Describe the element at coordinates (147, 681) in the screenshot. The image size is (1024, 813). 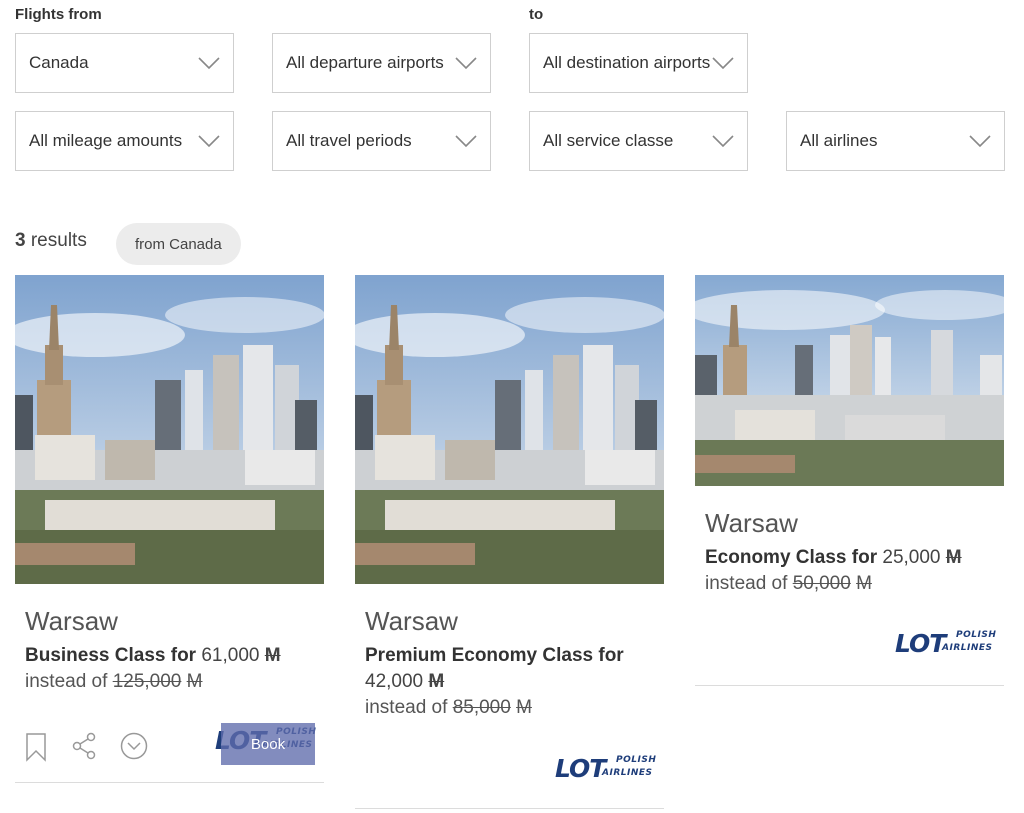
I see `card-old-miles: 125,000` at that location.